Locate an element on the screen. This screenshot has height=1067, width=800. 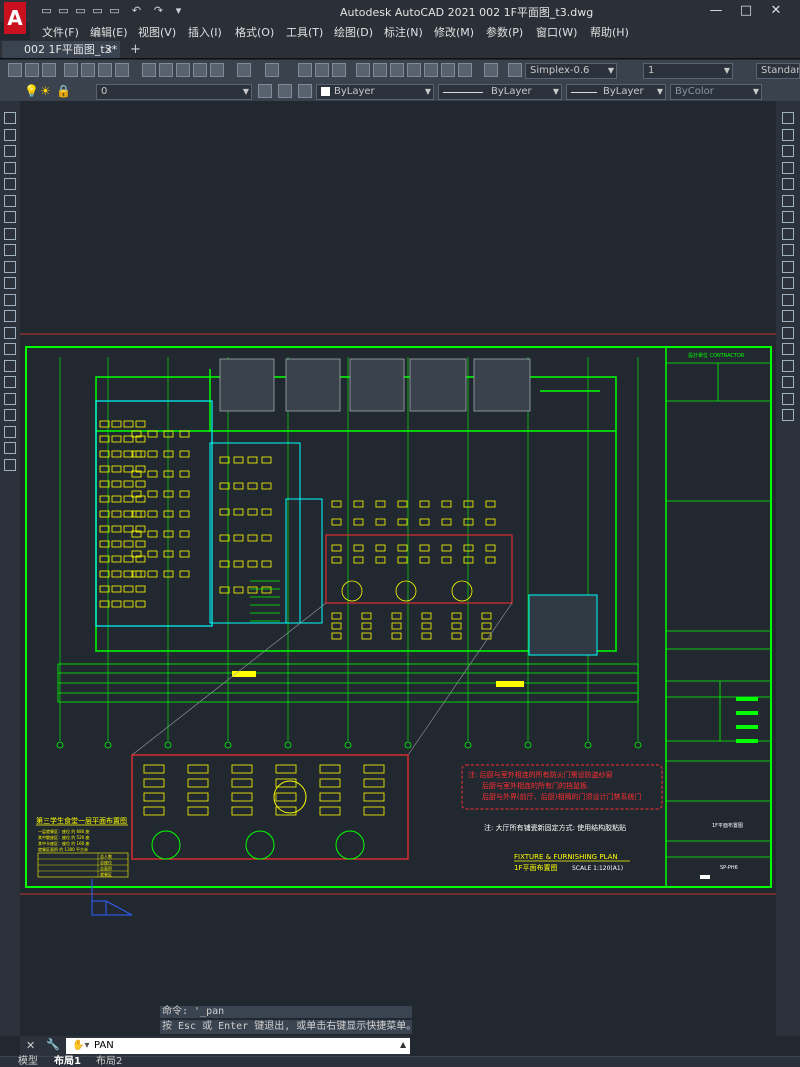
menu-dimension: 标注(N) is located at coordinates (403, 32).